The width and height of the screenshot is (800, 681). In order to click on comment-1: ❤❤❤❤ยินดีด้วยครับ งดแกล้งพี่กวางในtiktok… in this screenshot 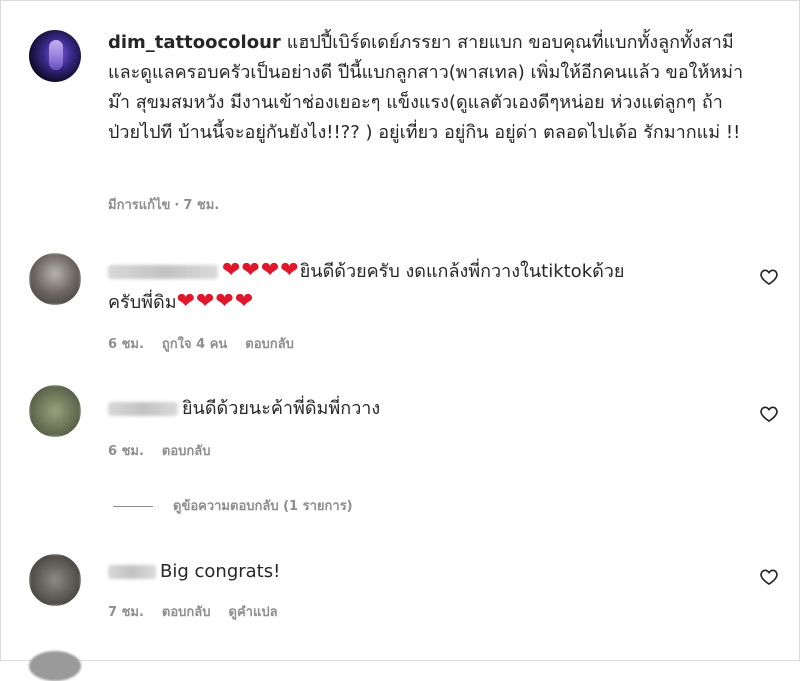, I will do `click(428, 287)`.